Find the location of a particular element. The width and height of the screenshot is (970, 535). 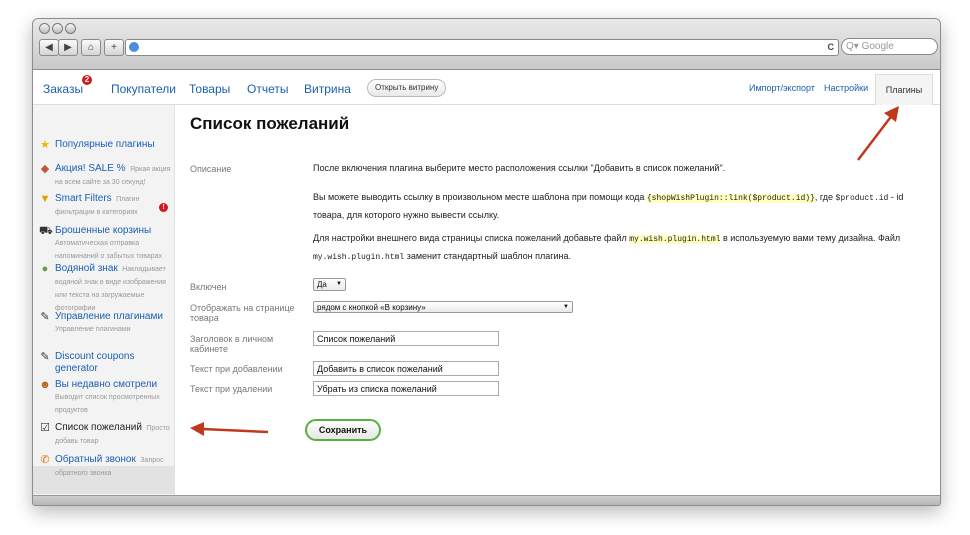

annotation-arrow-wishlist is located at coordinates (229, 429).